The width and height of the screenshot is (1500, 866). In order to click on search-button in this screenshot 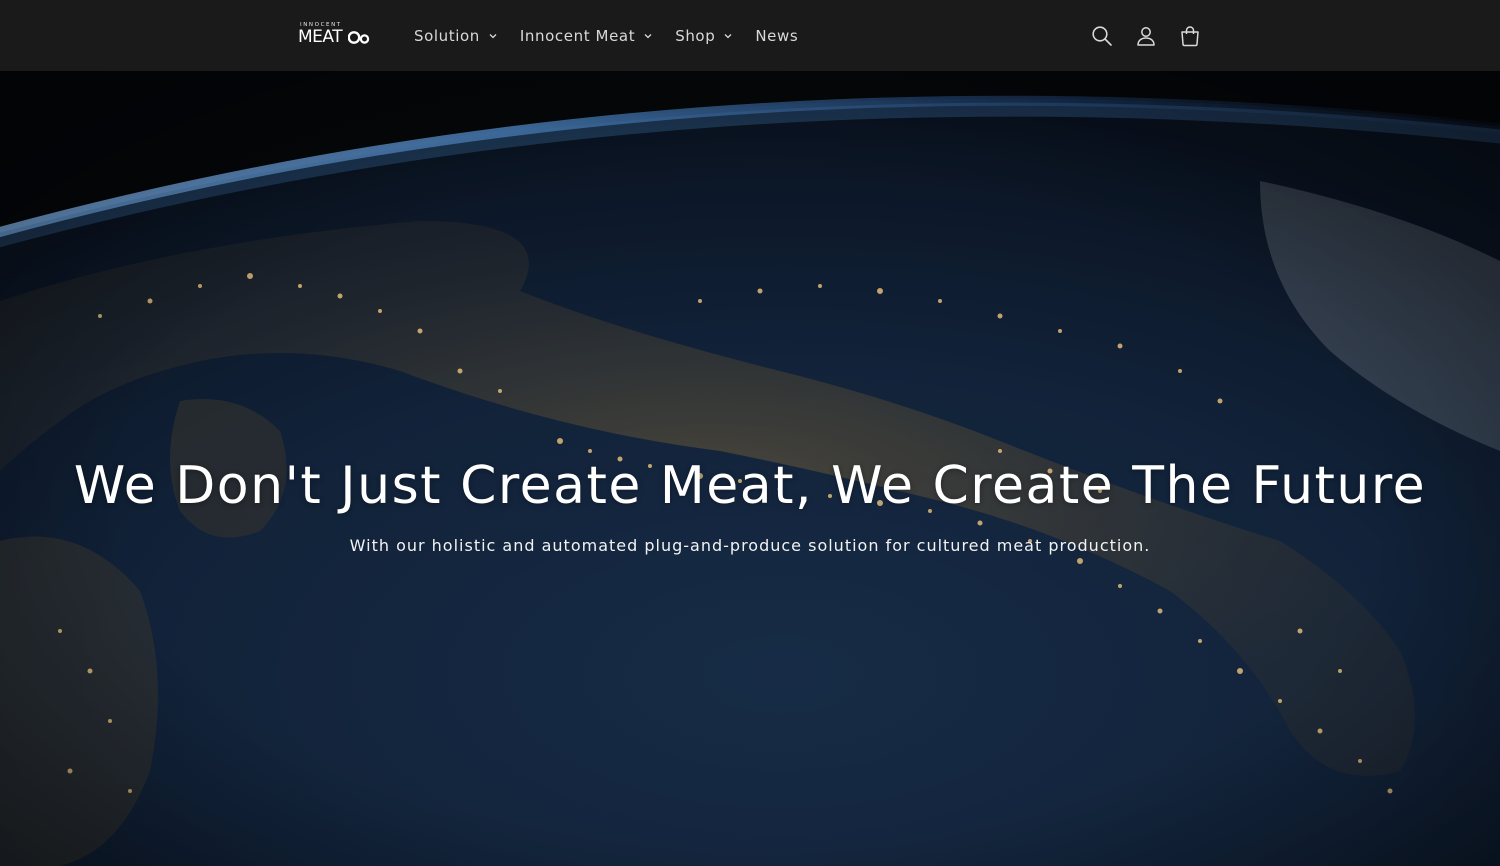, I will do `click(1102, 36)`.